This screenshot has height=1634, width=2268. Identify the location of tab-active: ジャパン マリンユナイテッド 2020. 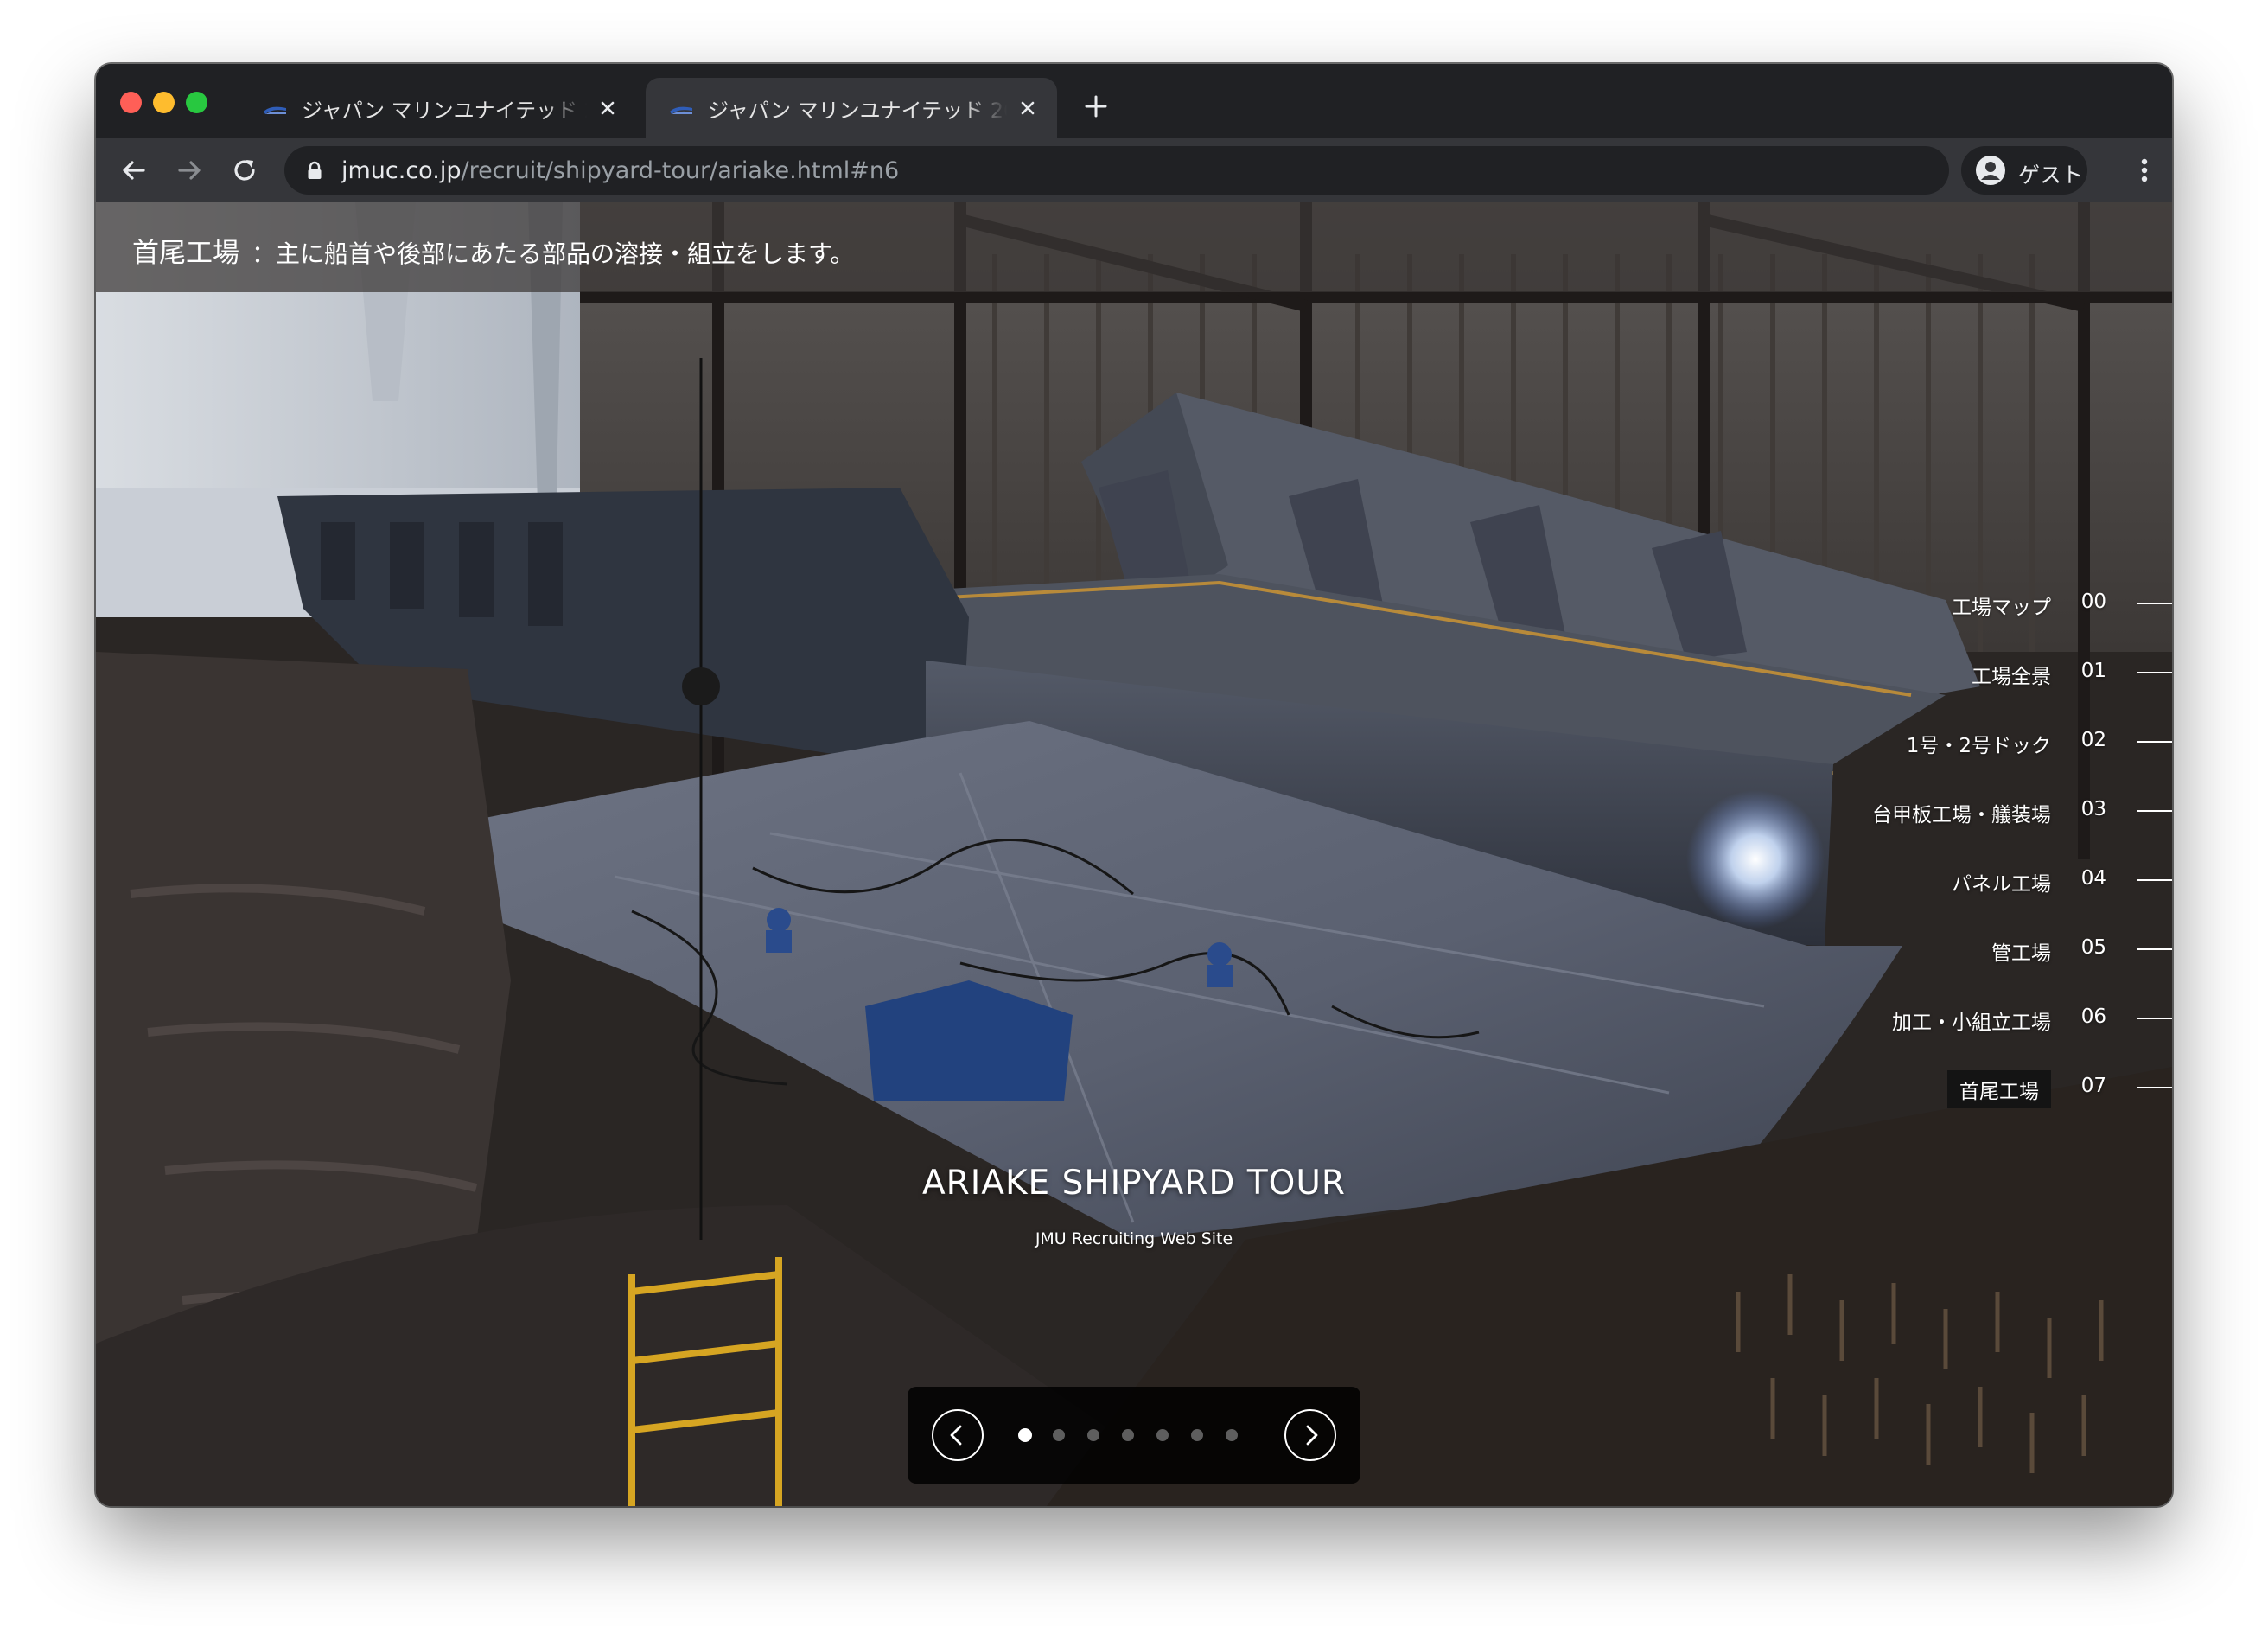
(851, 108).